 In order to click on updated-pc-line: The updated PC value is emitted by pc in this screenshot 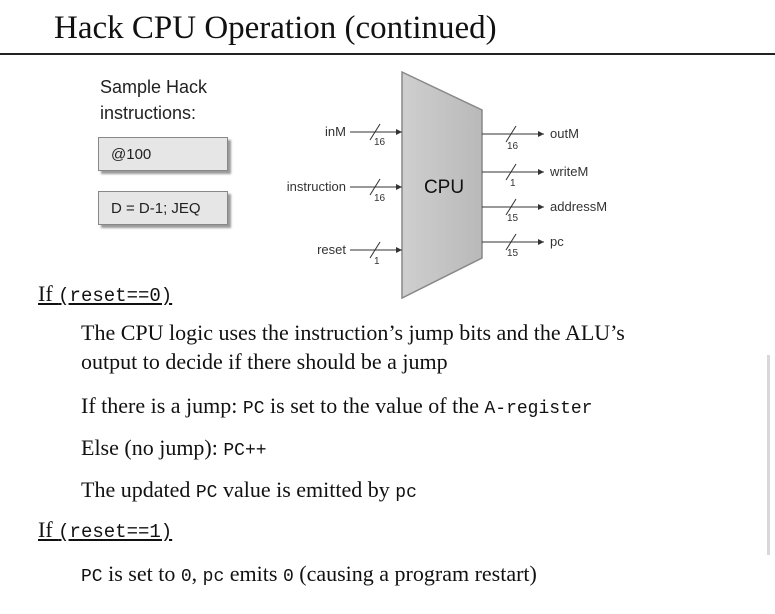, I will do `click(249, 491)`.